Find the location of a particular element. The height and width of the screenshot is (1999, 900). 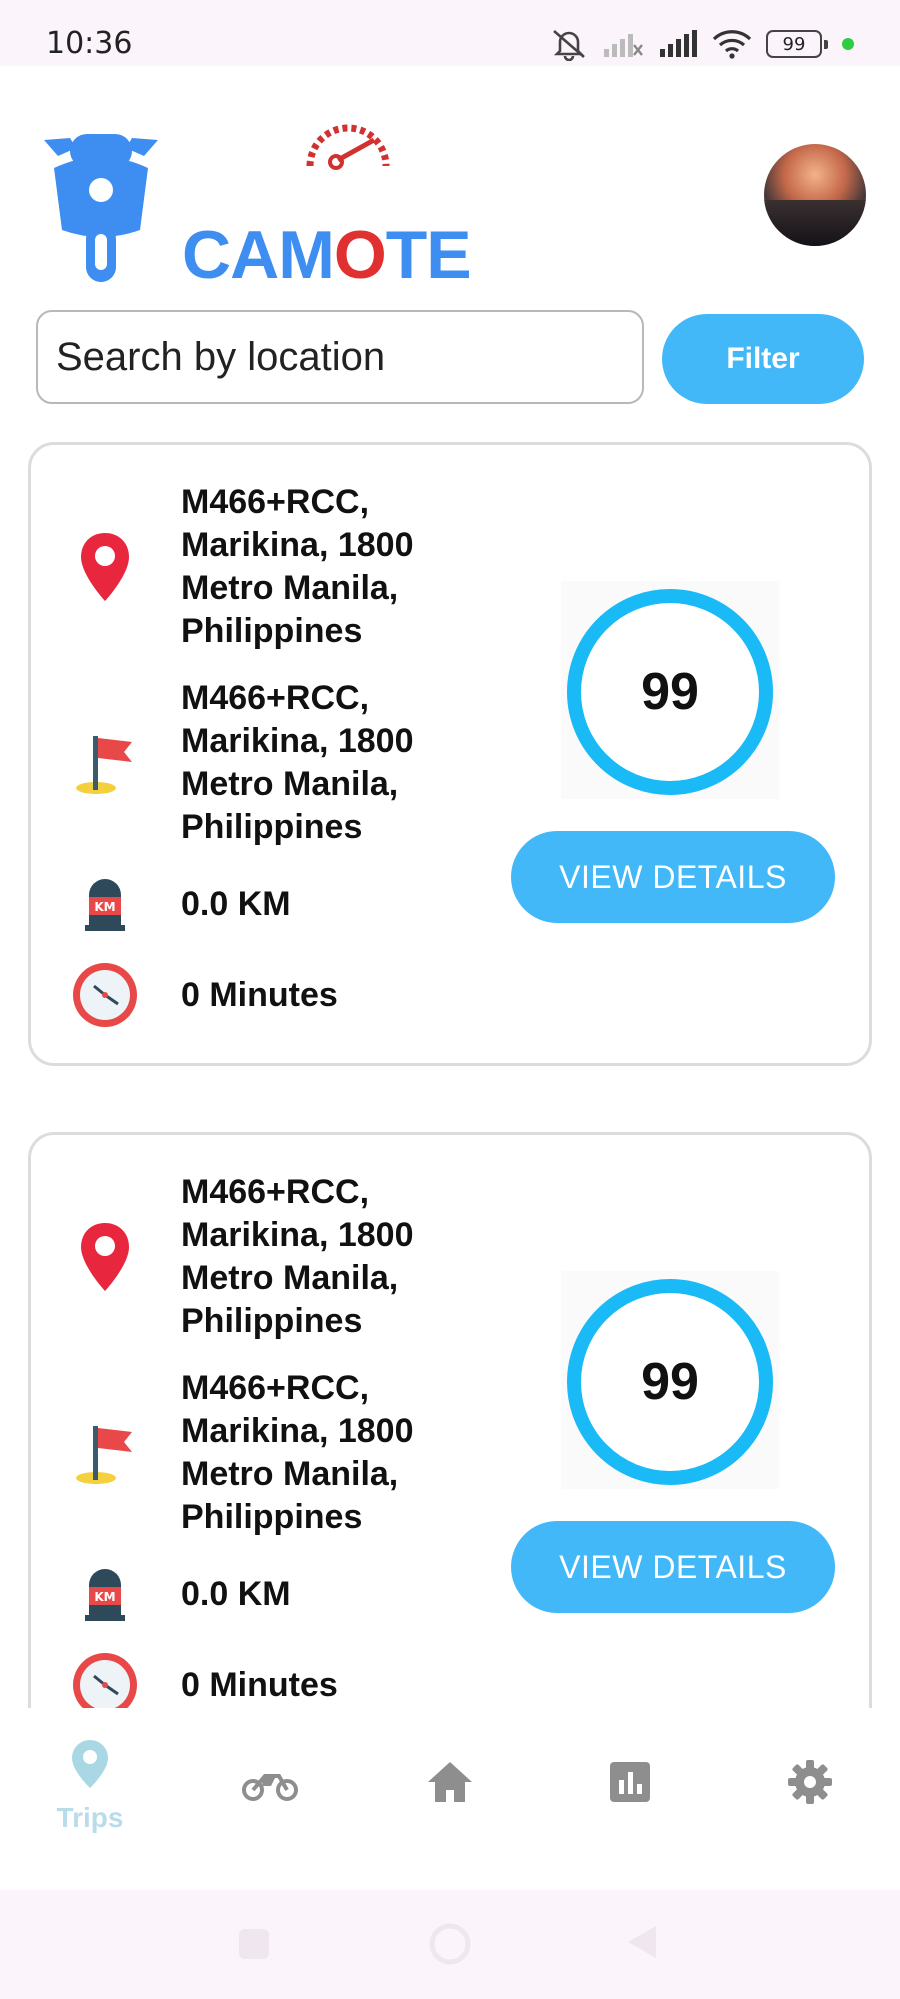

profile-avatar is located at coordinates (815, 195).